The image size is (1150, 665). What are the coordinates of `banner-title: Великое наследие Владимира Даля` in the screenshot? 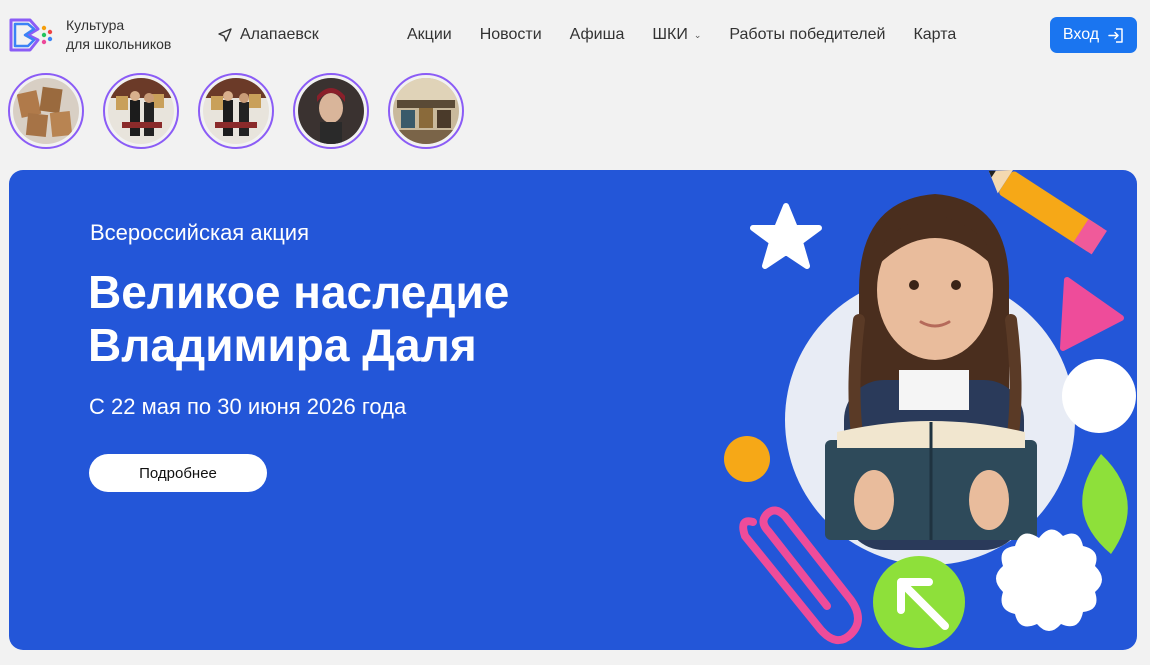 It's located at (298, 319).